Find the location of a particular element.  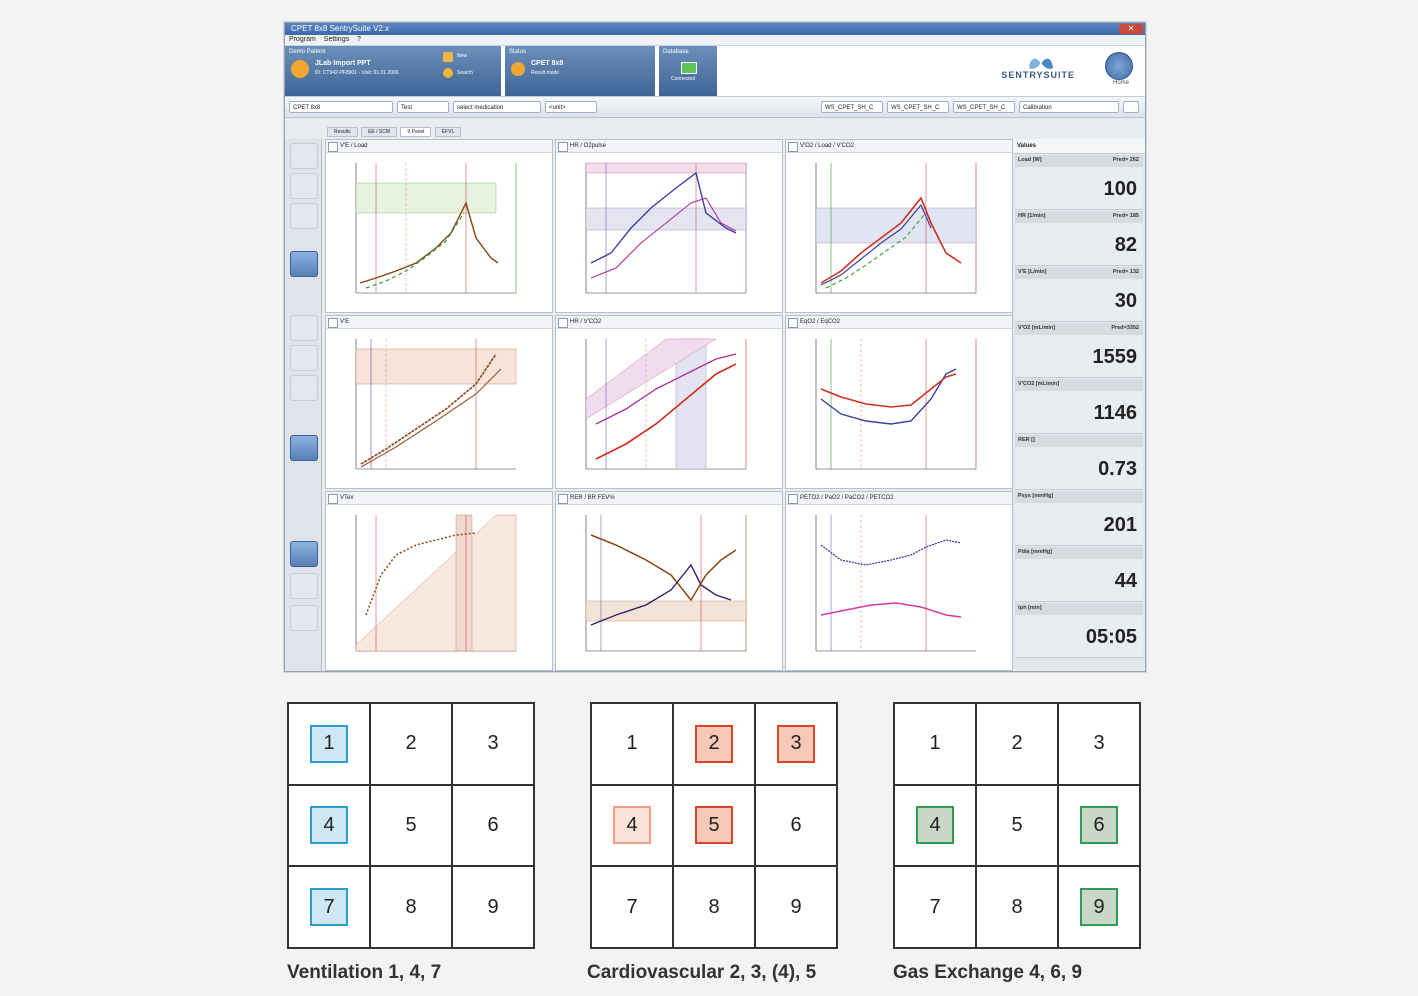

panel-4-plot is located at coordinates (436, 404).